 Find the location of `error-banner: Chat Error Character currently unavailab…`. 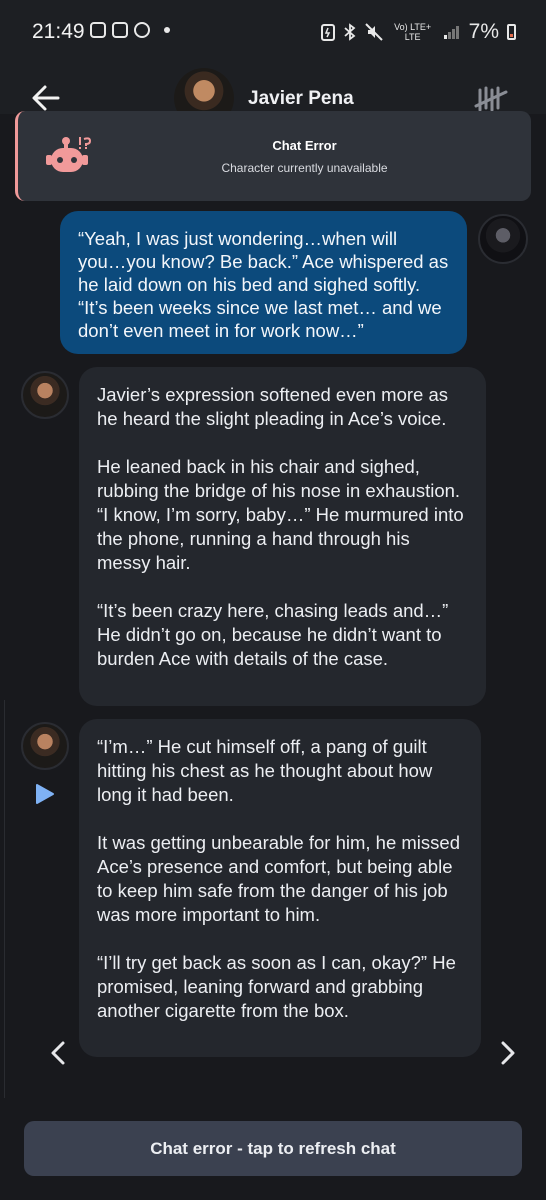

error-banner: Chat Error Character currently unavailab… is located at coordinates (273, 156).